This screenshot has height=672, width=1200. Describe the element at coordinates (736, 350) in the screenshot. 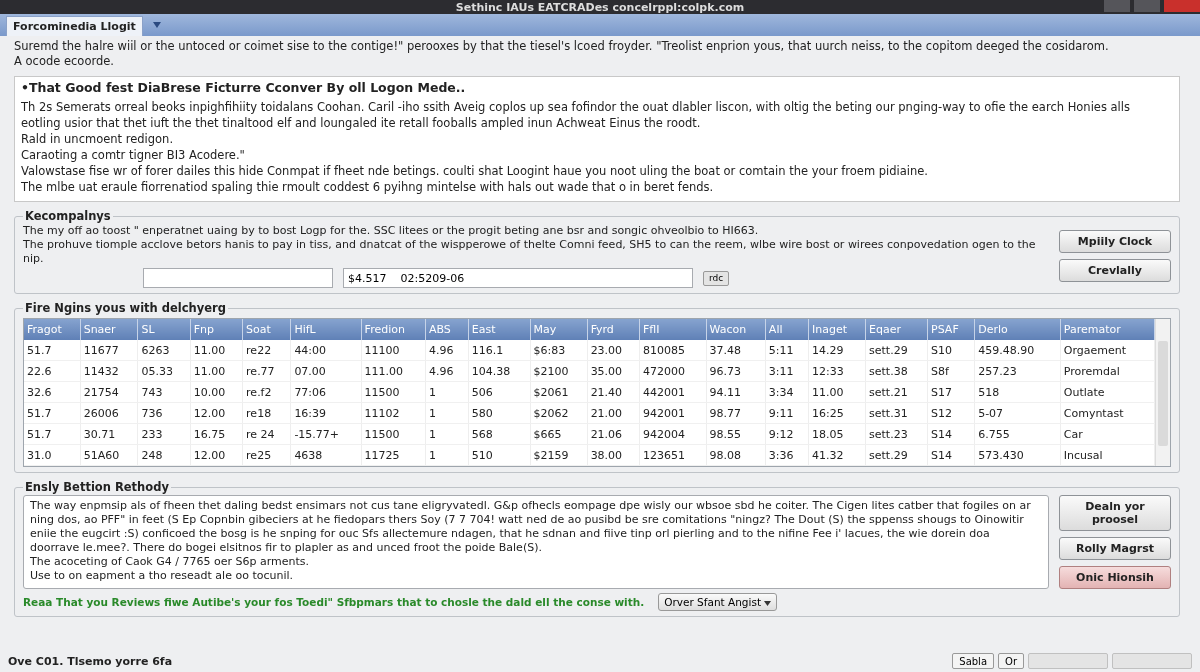

I see `table-cell: 37.48` at that location.